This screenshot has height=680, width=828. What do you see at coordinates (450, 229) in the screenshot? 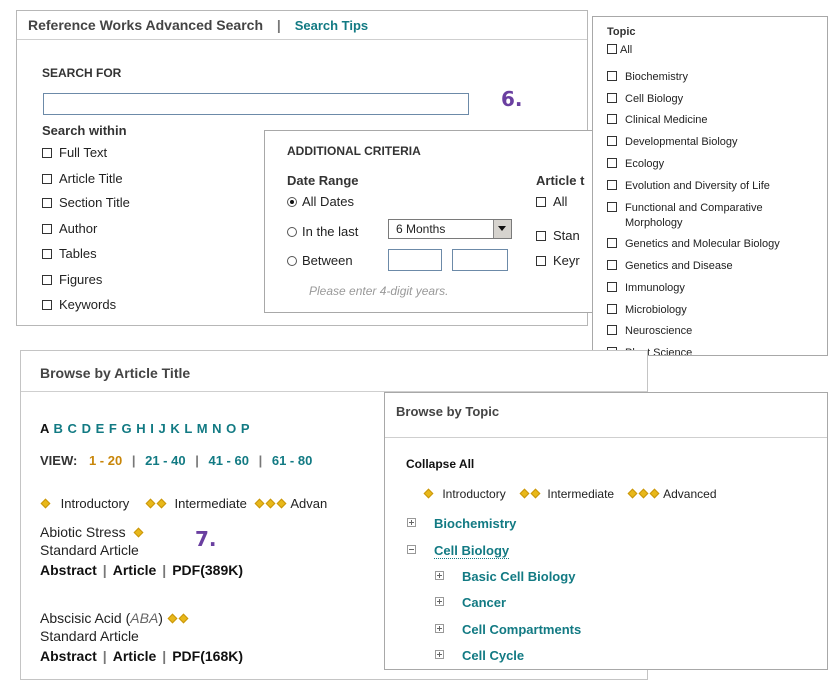
I see `period-select: 6 Months` at bounding box center [450, 229].